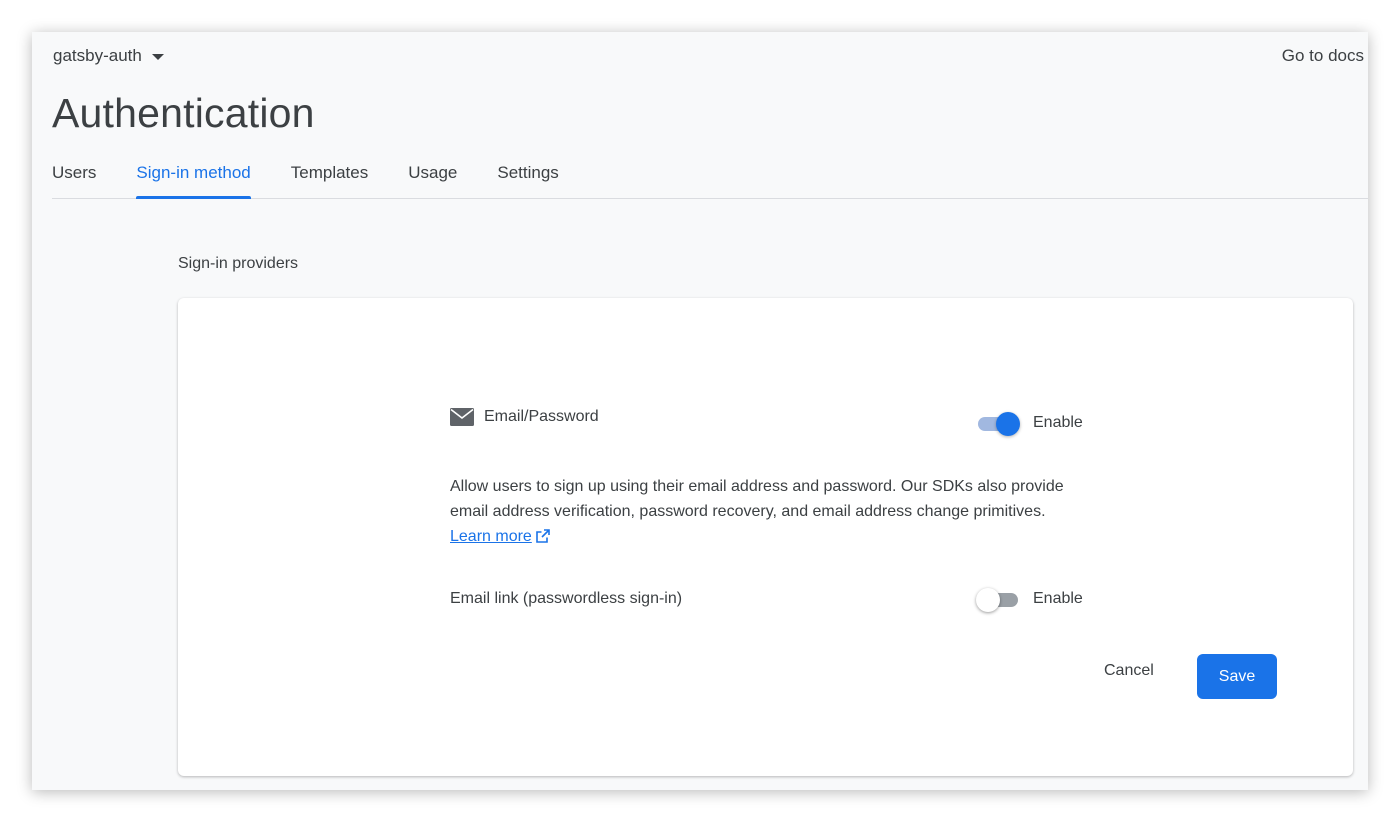 This screenshot has width=1400, height=822. Describe the element at coordinates (329, 178) in the screenshot. I see `tab-templates: Templates` at that location.